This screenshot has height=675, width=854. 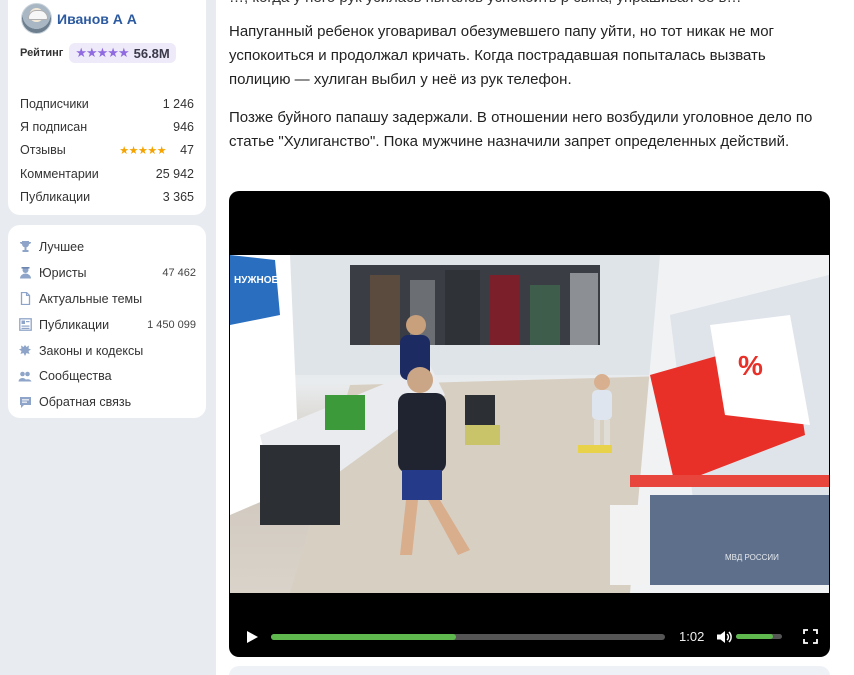 I want to click on stat-value: 3 365, so click(x=178, y=196).